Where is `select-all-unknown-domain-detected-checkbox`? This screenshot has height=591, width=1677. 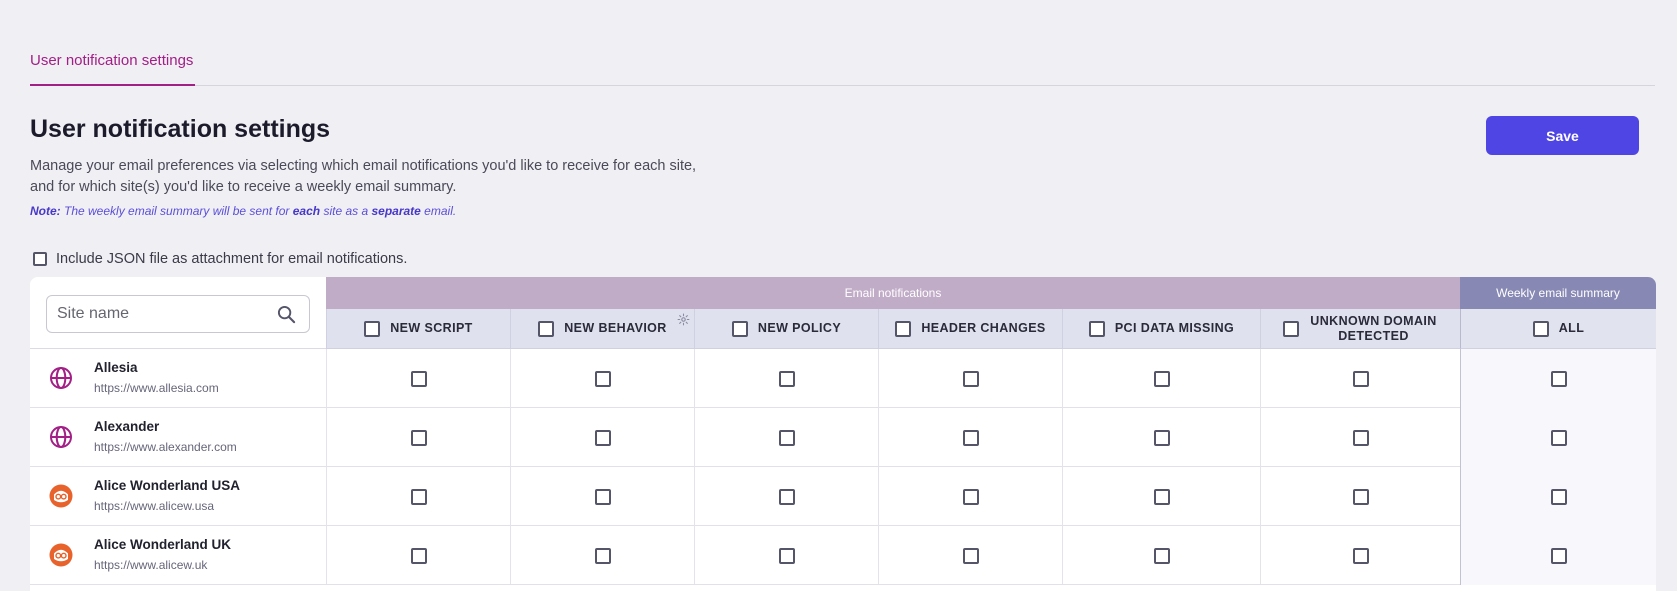
select-all-unknown-domain-detected-checkbox is located at coordinates (1290, 328).